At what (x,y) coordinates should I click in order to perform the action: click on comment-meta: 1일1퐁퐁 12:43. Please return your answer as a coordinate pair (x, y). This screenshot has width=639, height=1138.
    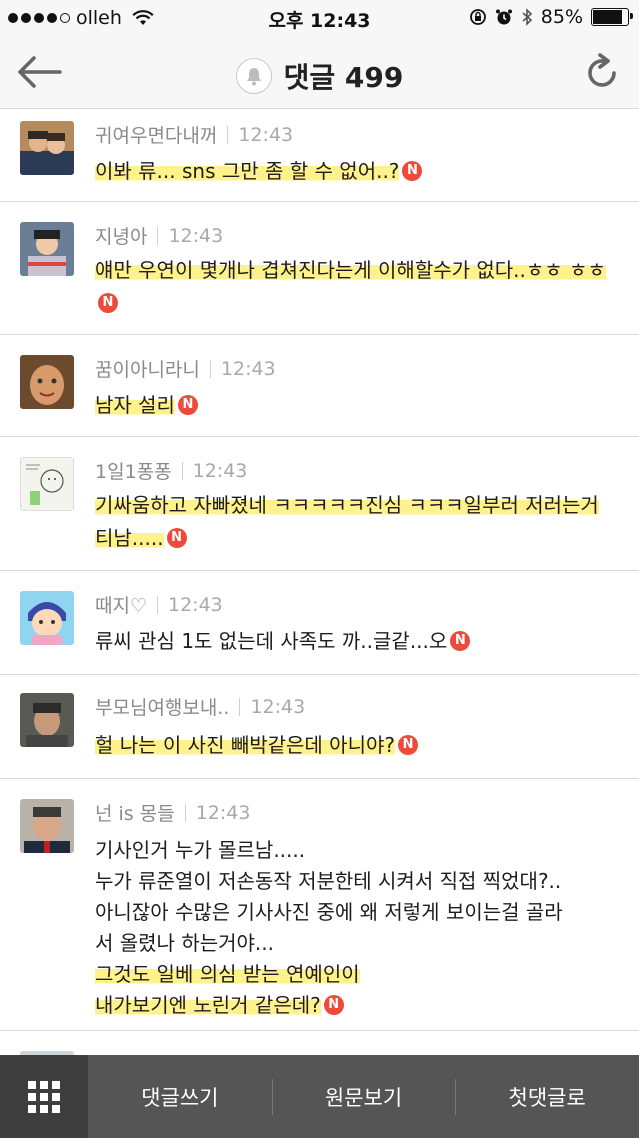
    Looking at the image, I should click on (171, 470).